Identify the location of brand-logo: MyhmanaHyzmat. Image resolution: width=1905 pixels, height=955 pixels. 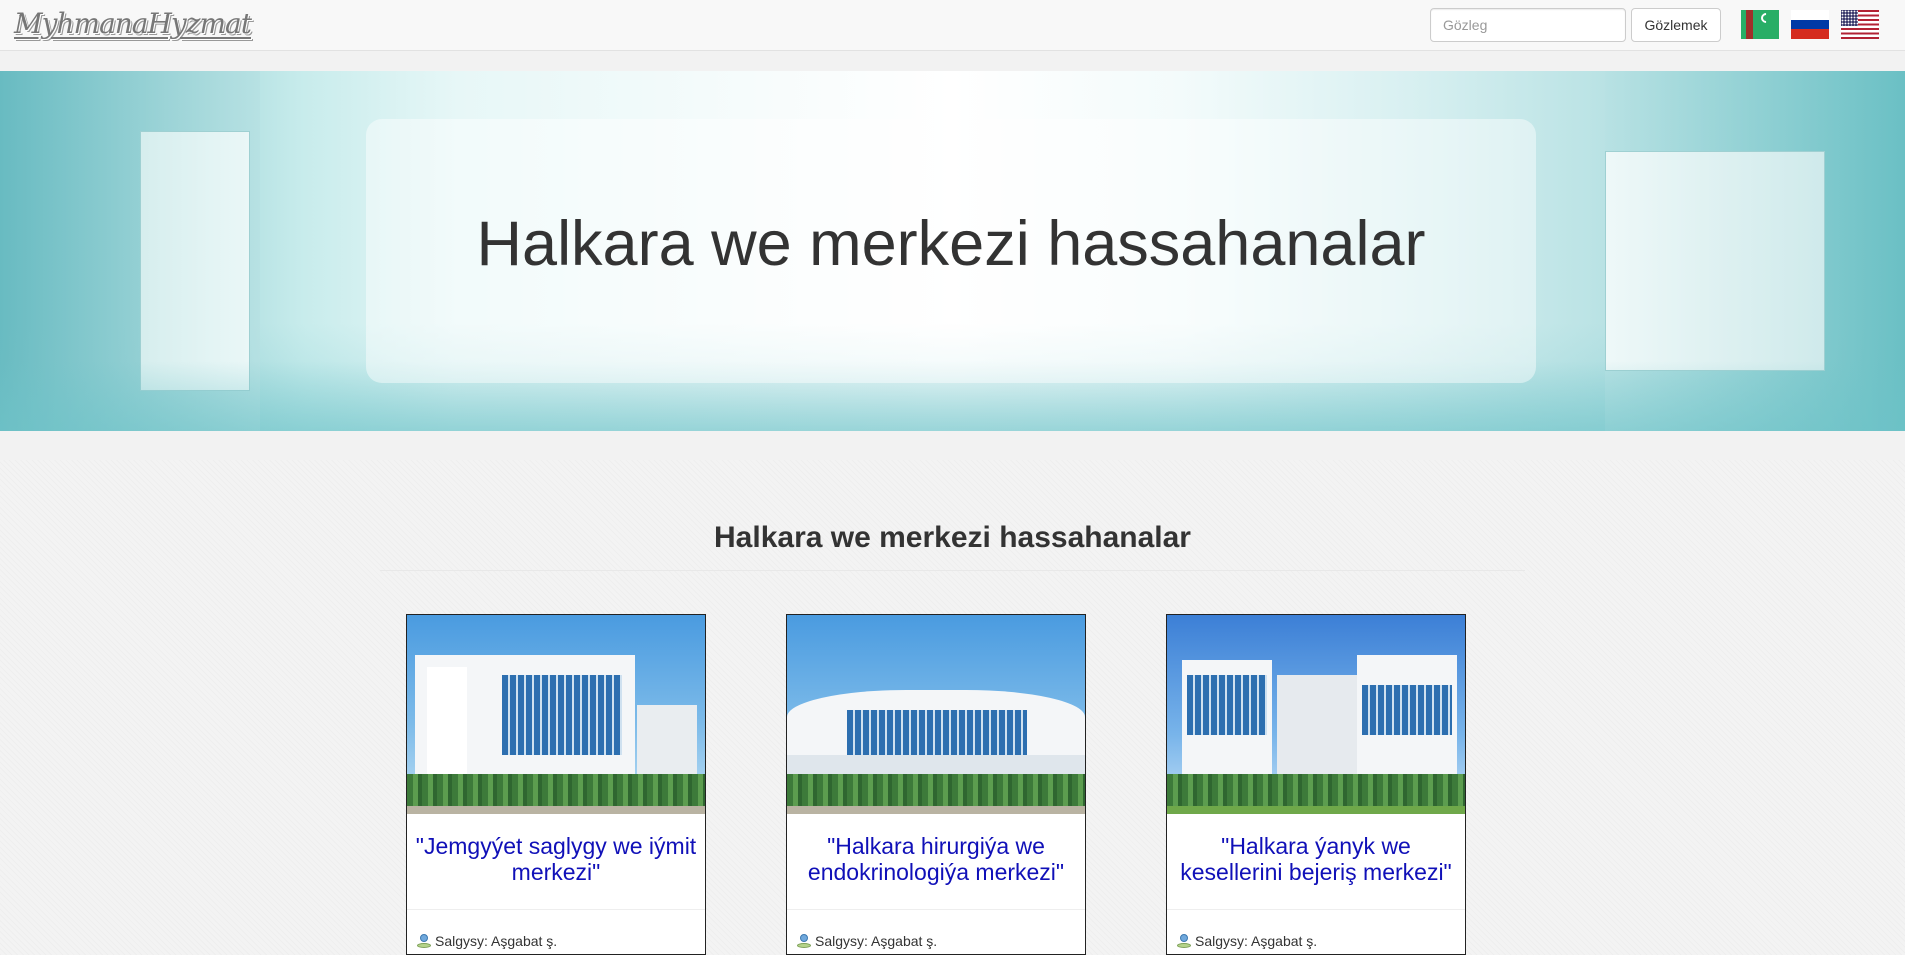
(133, 24).